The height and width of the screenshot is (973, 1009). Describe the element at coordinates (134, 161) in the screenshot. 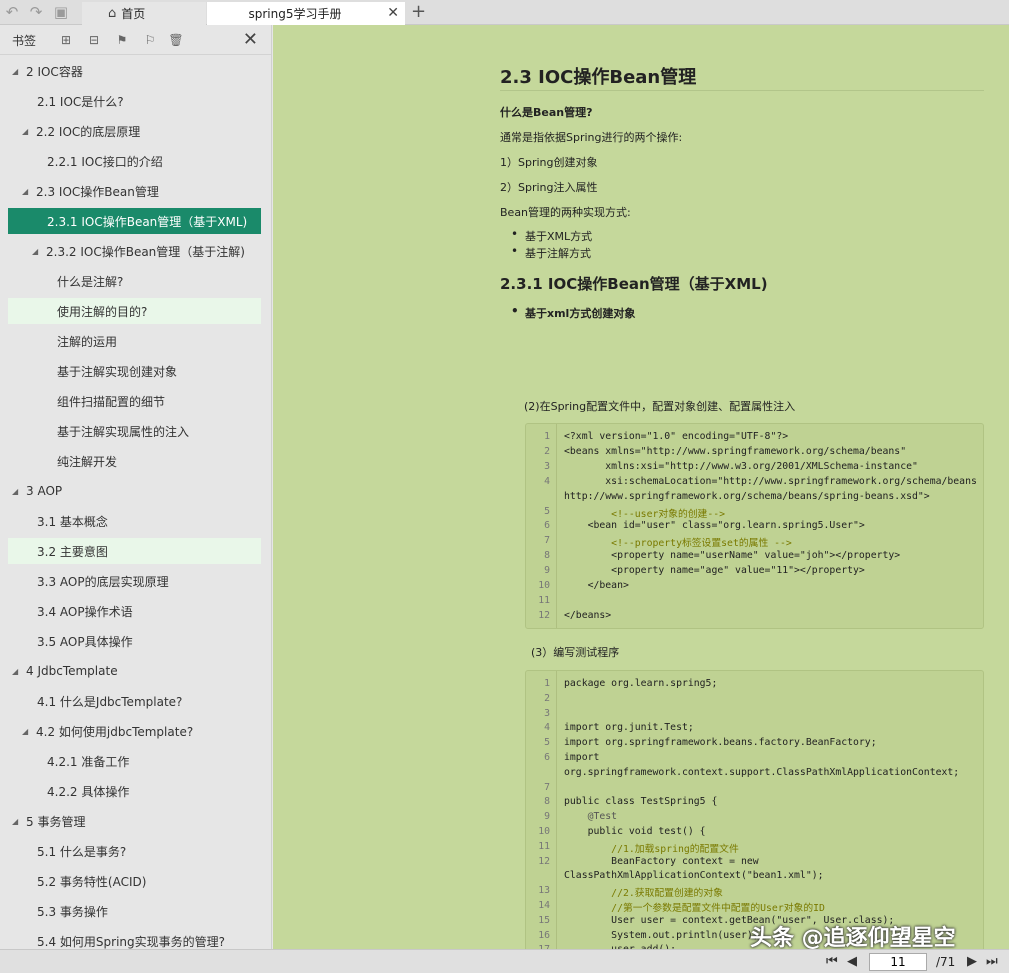

I see `toc-item: 2.2.1 IOC接口的介绍` at that location.